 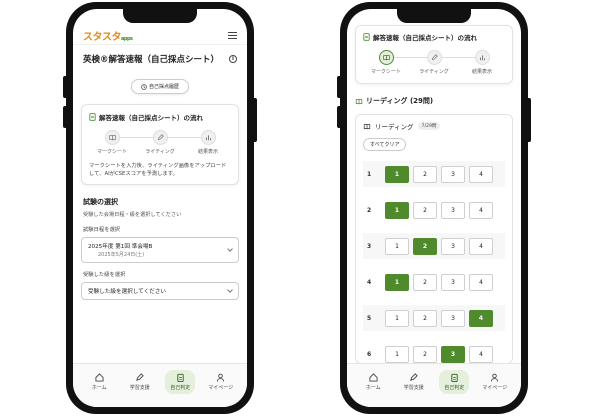 I want to click on tab-bar: ホーム 学習支援 自己判定 マイページ, so click(x=160, y=385).